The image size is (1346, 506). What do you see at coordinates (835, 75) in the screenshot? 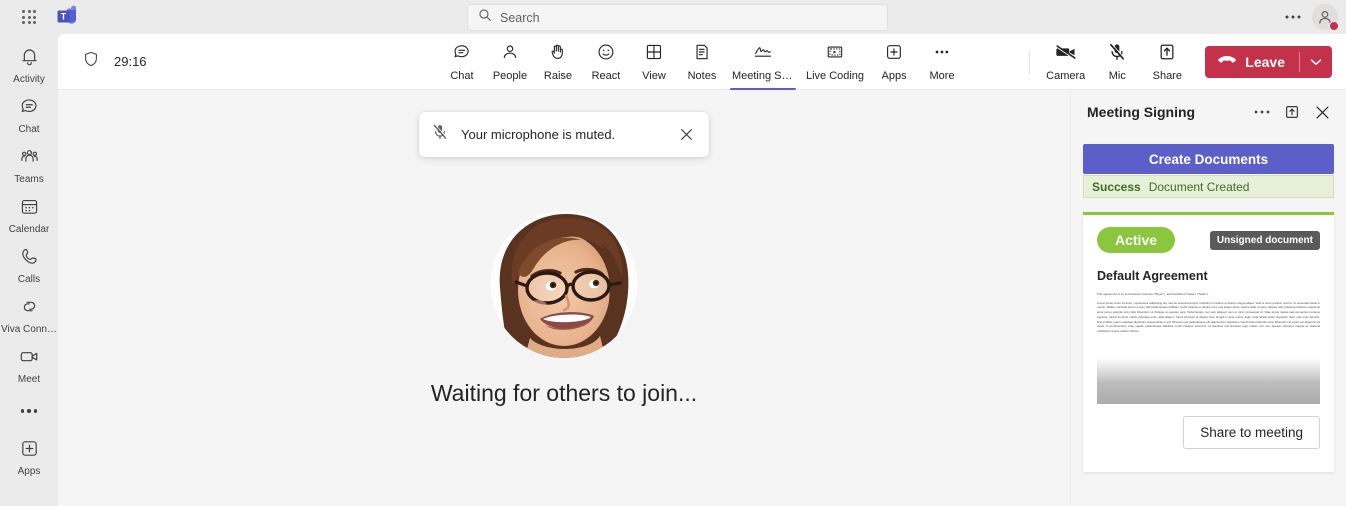
I see `toolbar-label: Live Coding` at bounding box center [835, 75].